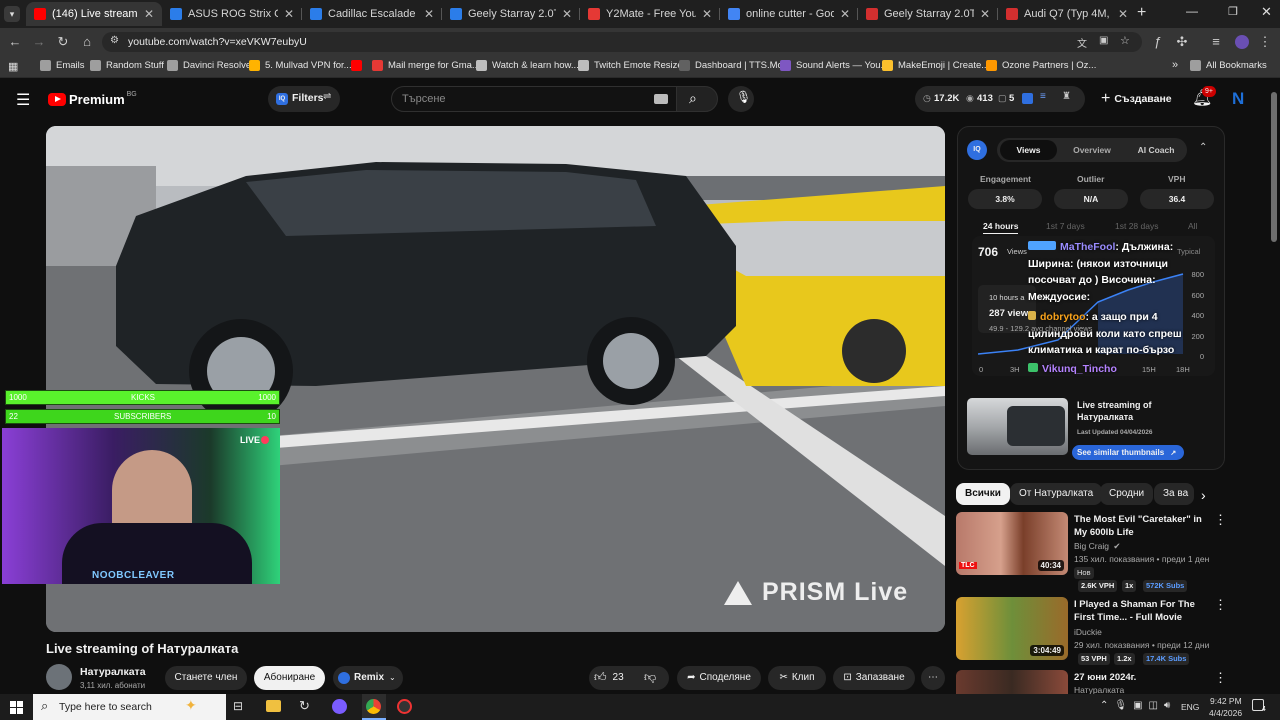  What do you see at coordinates (1136, 99) in the screenshot?
I see `create-button: + Създаване` at bounding box center [1136, 99].